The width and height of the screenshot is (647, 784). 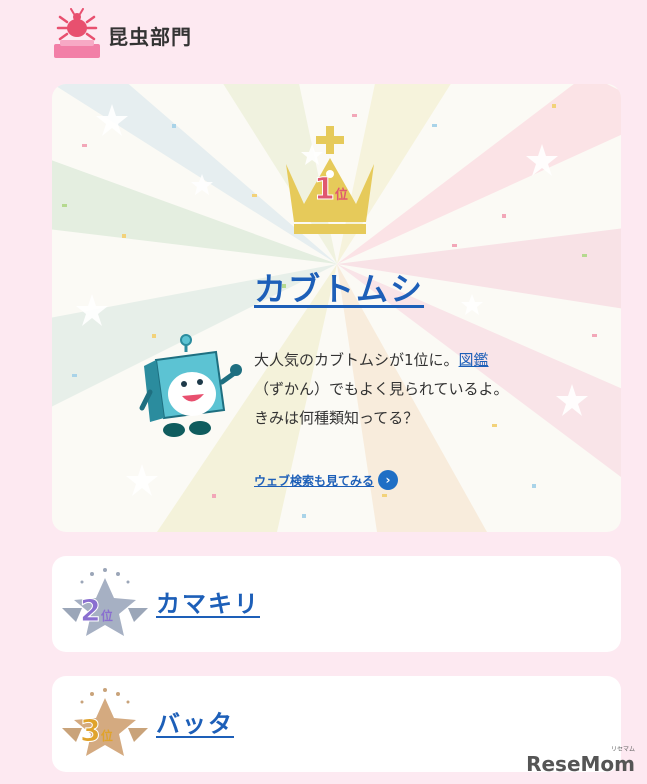 I want to click on rank-2-label: 2 位, so click(x=96, y=612).